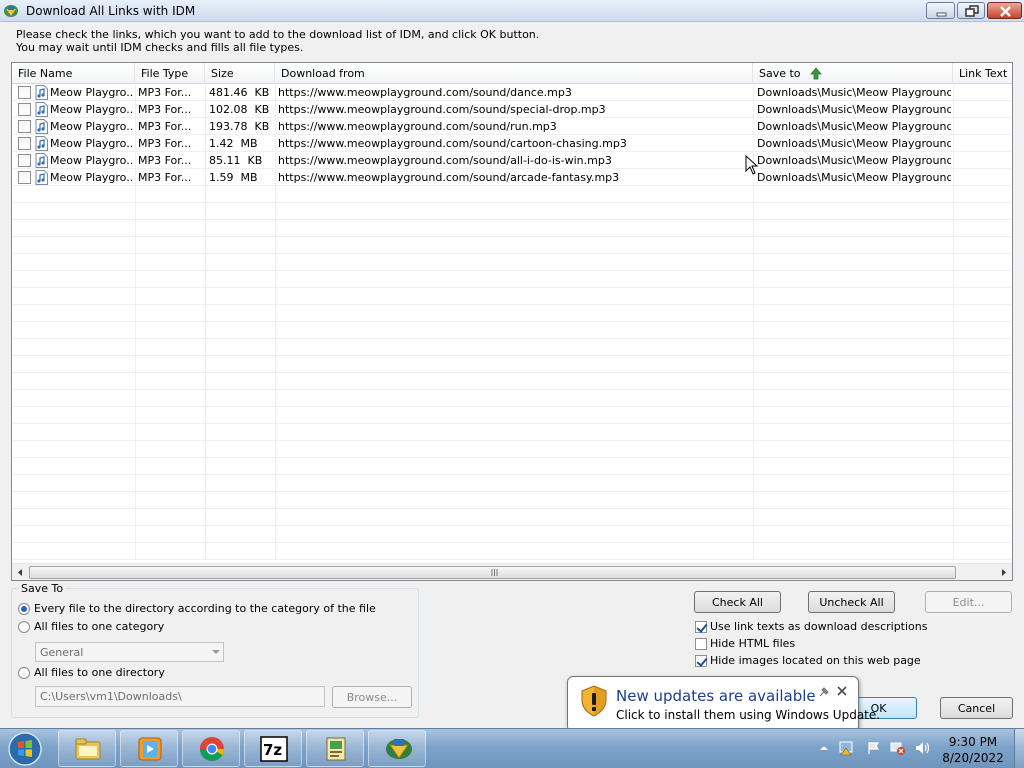  What do you see at coordinates (701, 661) in the screenshot?
I see `hide-images-checkbox` at bounding box center [701, 661].